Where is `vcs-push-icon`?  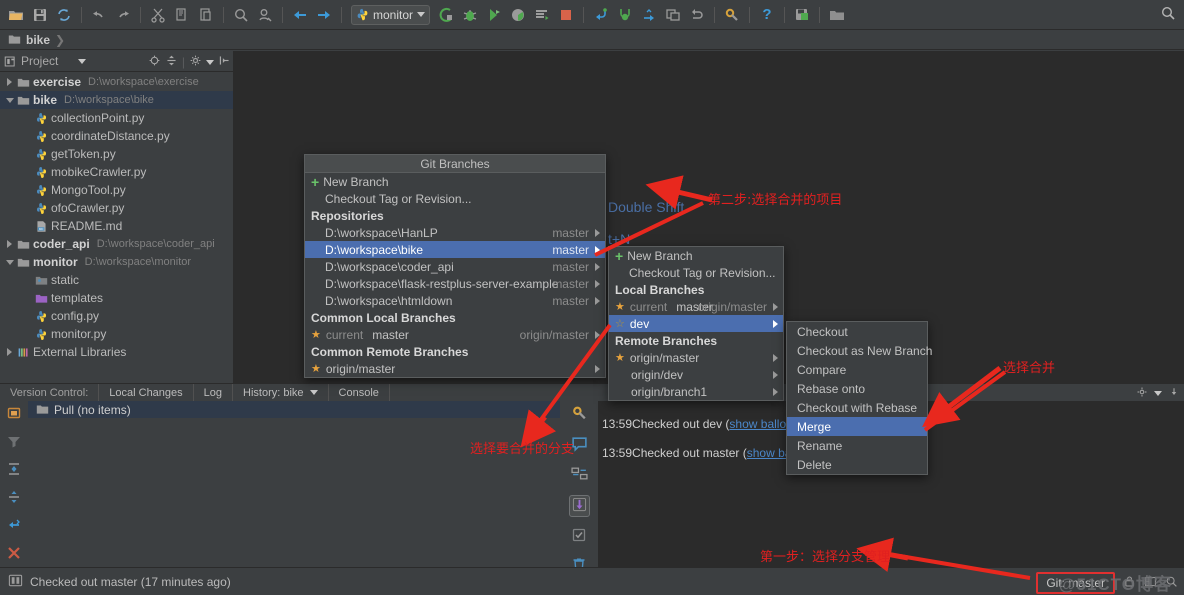
vcs-push-icon is located at coordinates (649, 15).